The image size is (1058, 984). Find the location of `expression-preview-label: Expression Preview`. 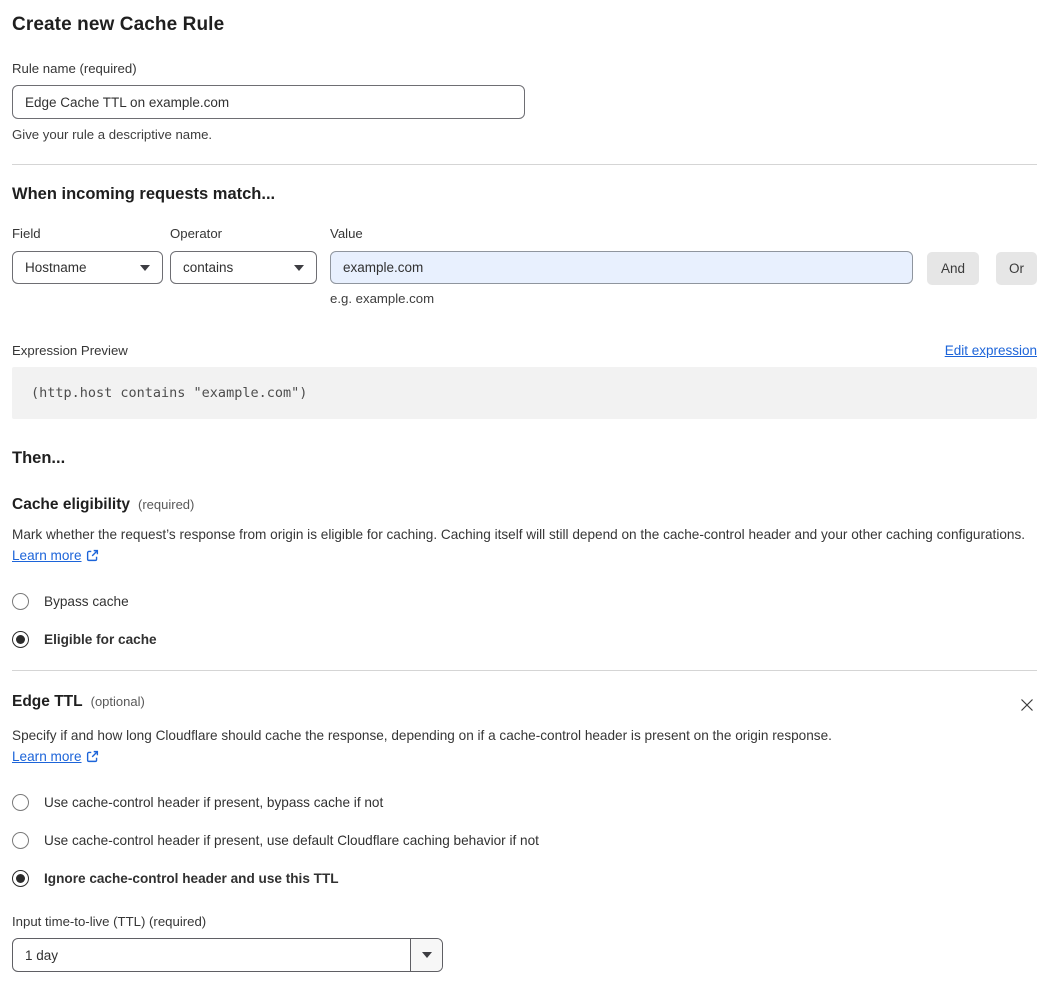

expression-preview-label: Expression Preview is located at coordinates (70, 350).